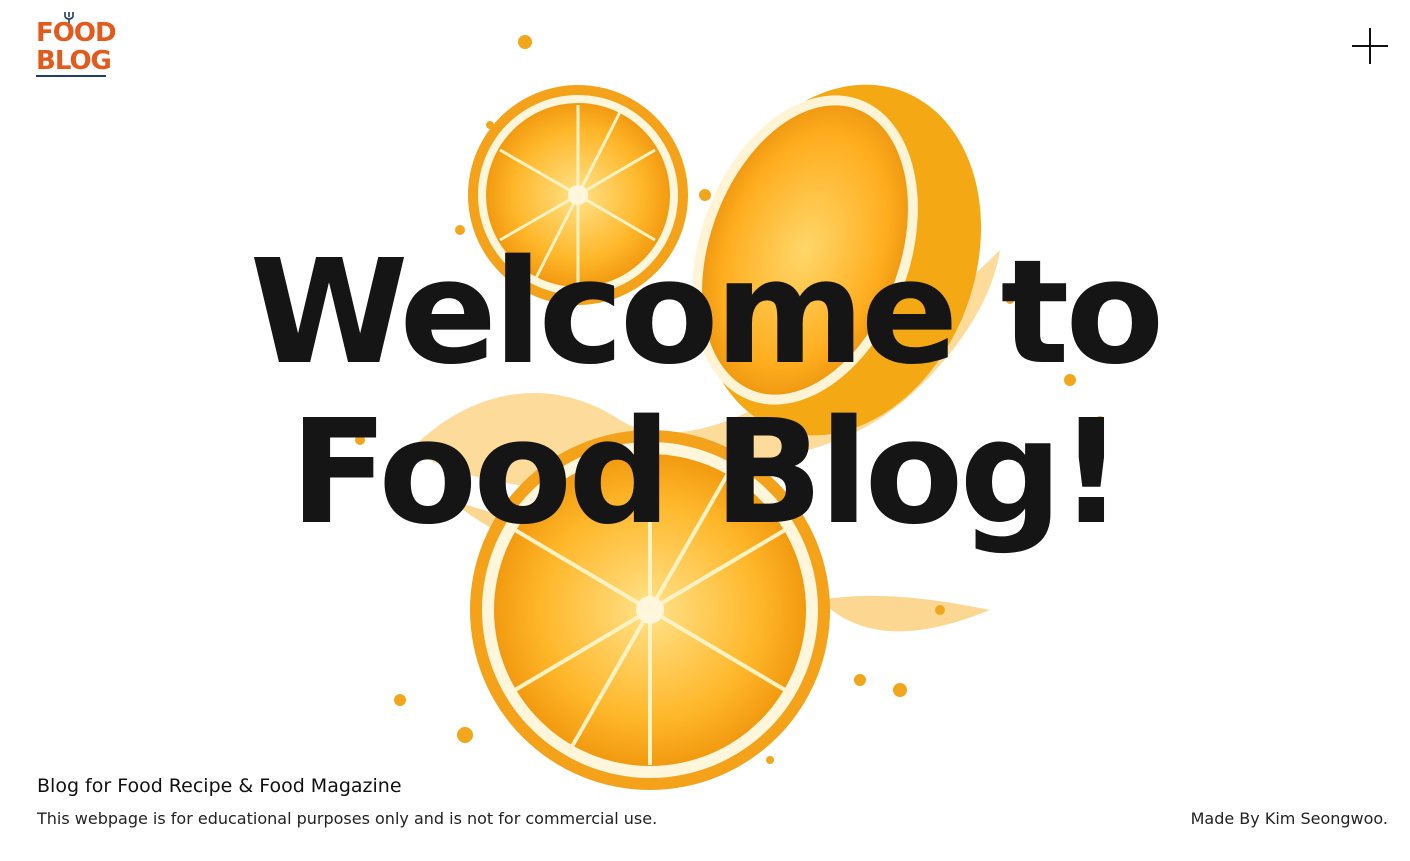  Describe the element at coordinates (76, 33) in the screenshot. I see `logo-text-food: FOOD` at that location.